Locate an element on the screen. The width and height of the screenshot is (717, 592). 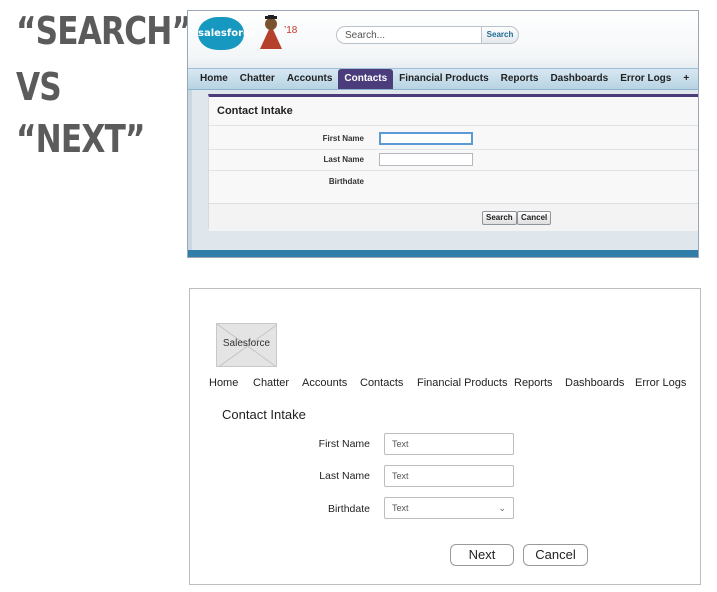
chevron-down-icon: ⌄ is located at coordinates (502, 508).